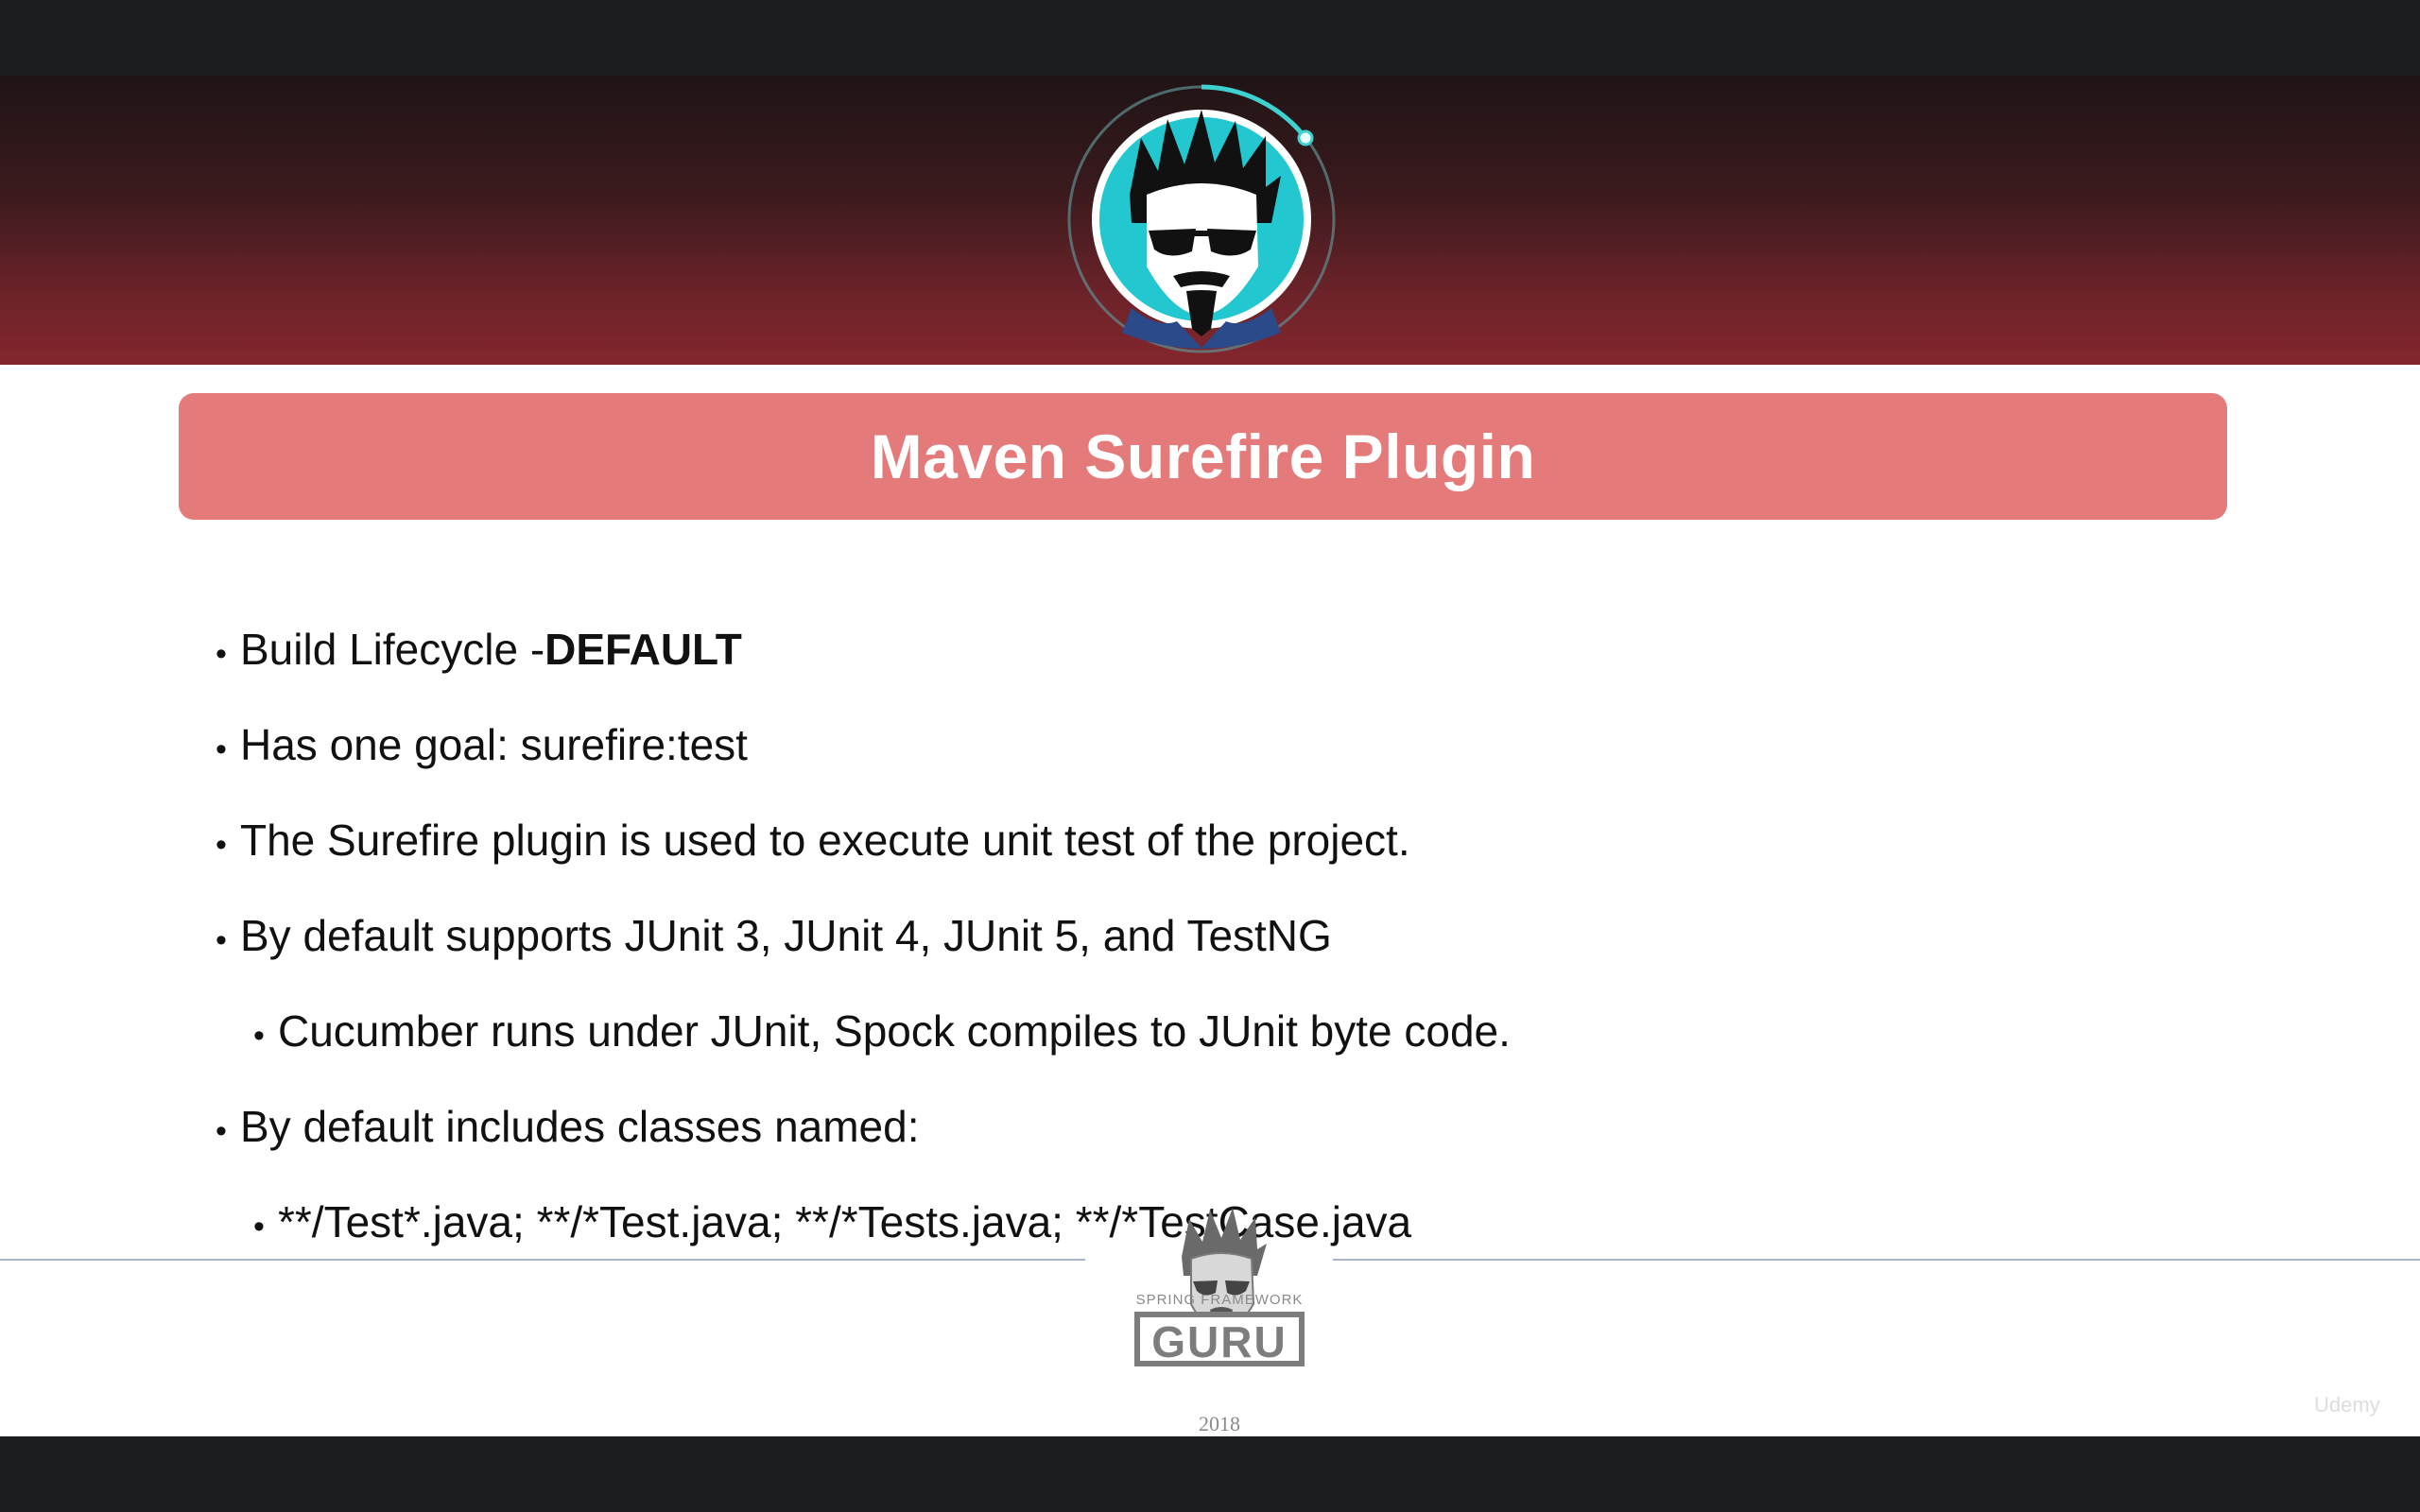 This screenshot has height=1512, width=2420. I want to click on bullet-item: • Build Lifecycle - DEFAULT, so click(479, 649).